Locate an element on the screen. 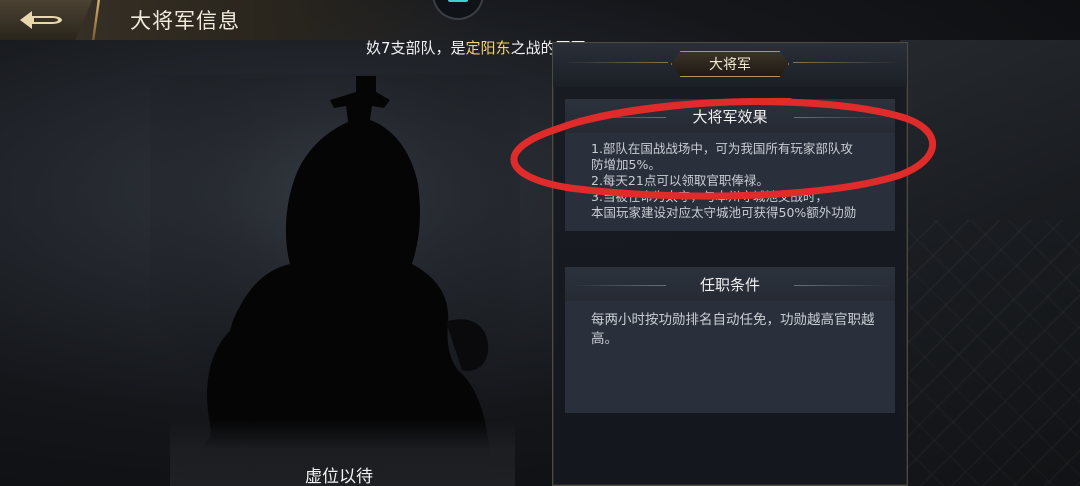  condition-heading: 任职条件 is located at coordinates (730, 284).